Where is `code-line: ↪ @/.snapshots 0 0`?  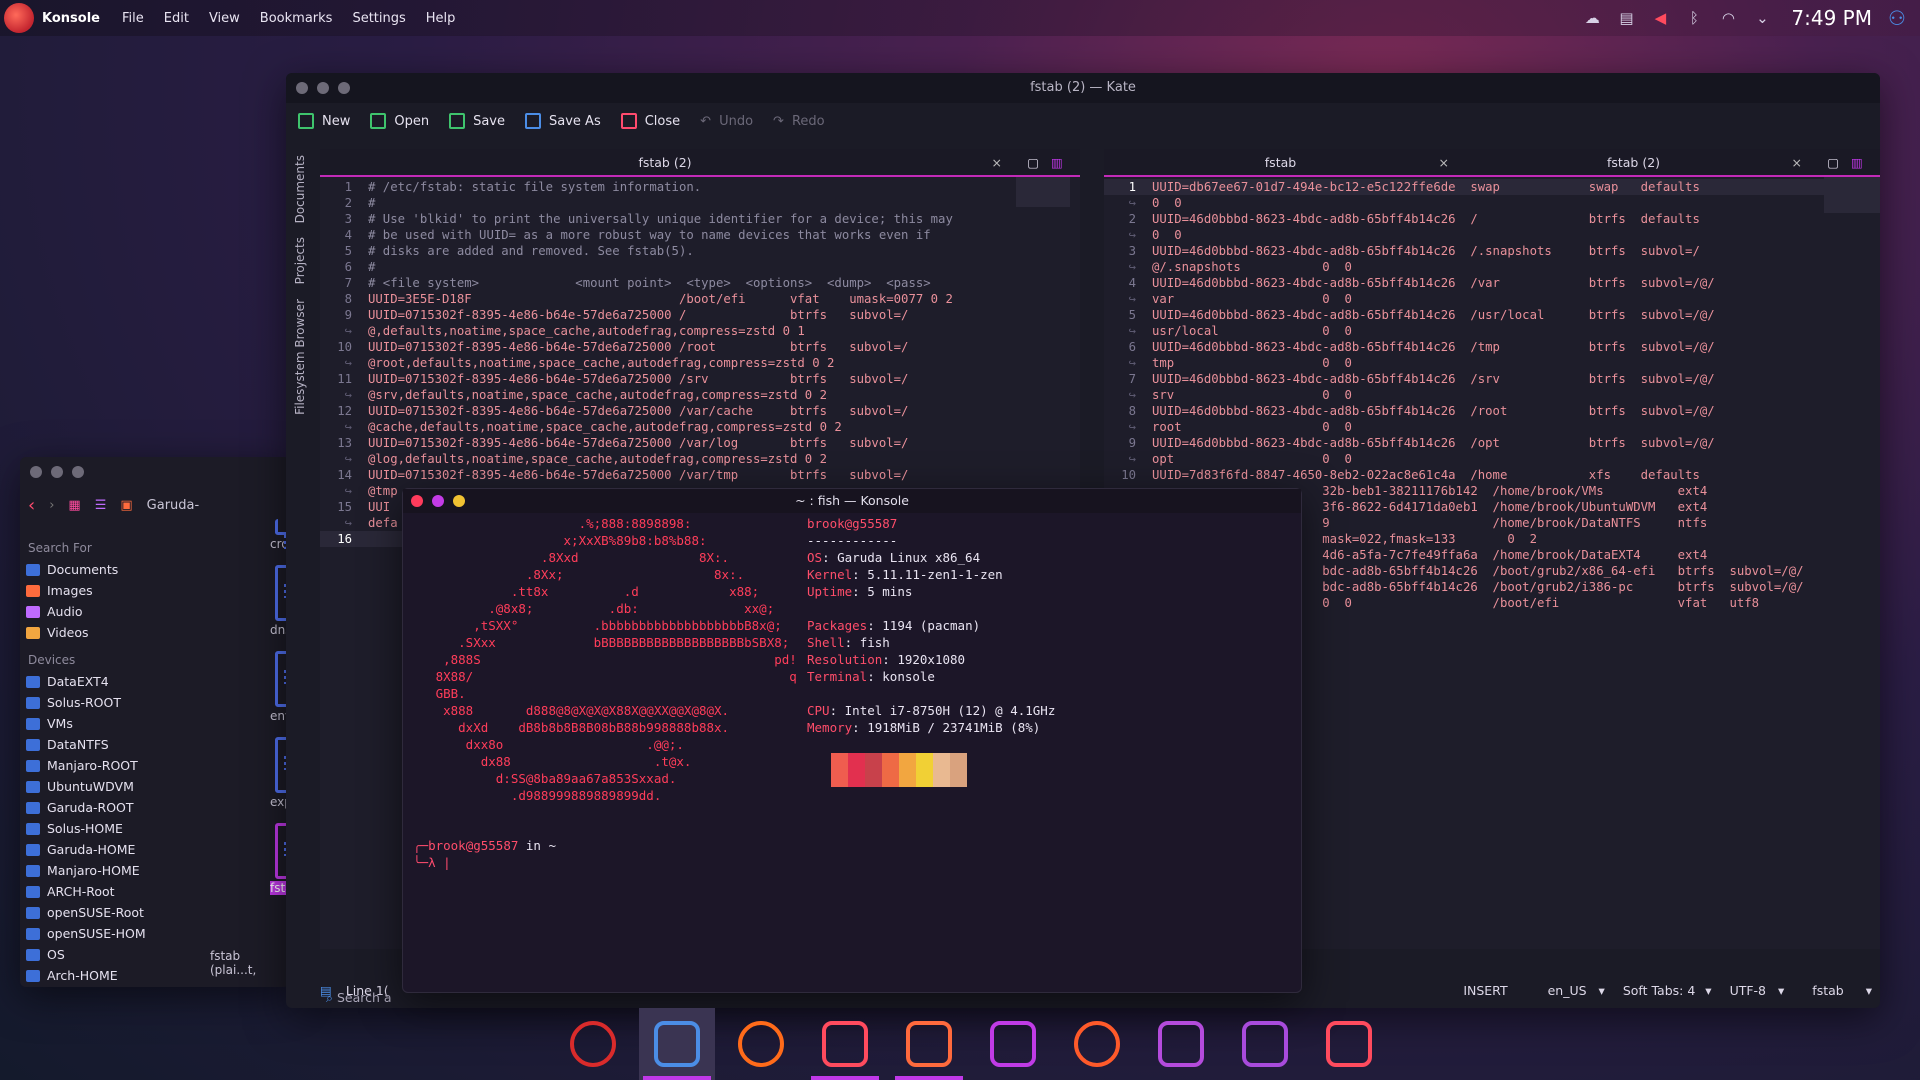 code-line: ↪ @/.snapshots 0 0 is located at coordinates (1492, 267).